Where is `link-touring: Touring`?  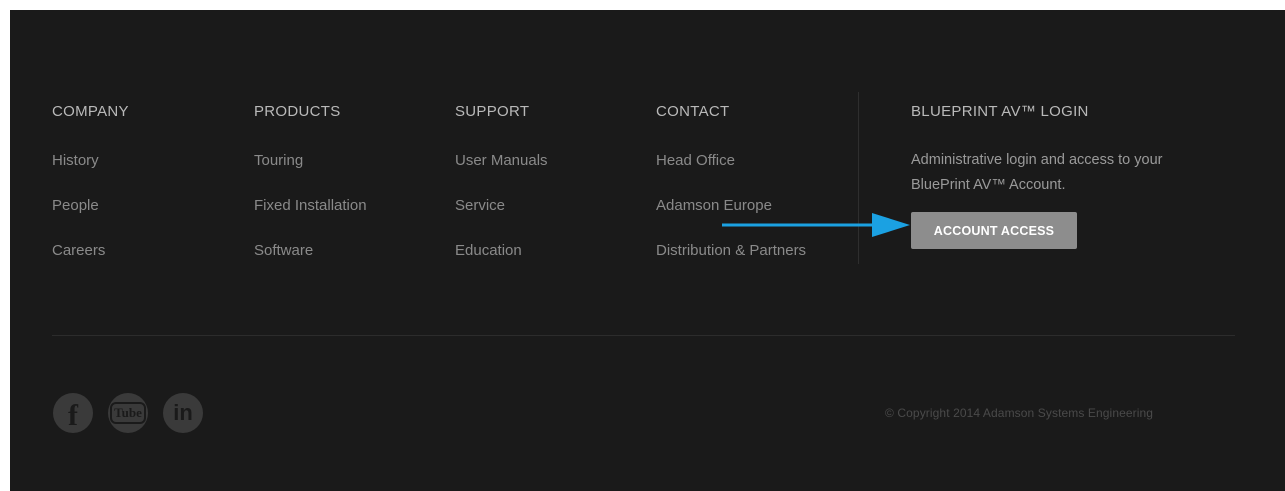
link-touring: Touring is located at coordinates (278, 160).